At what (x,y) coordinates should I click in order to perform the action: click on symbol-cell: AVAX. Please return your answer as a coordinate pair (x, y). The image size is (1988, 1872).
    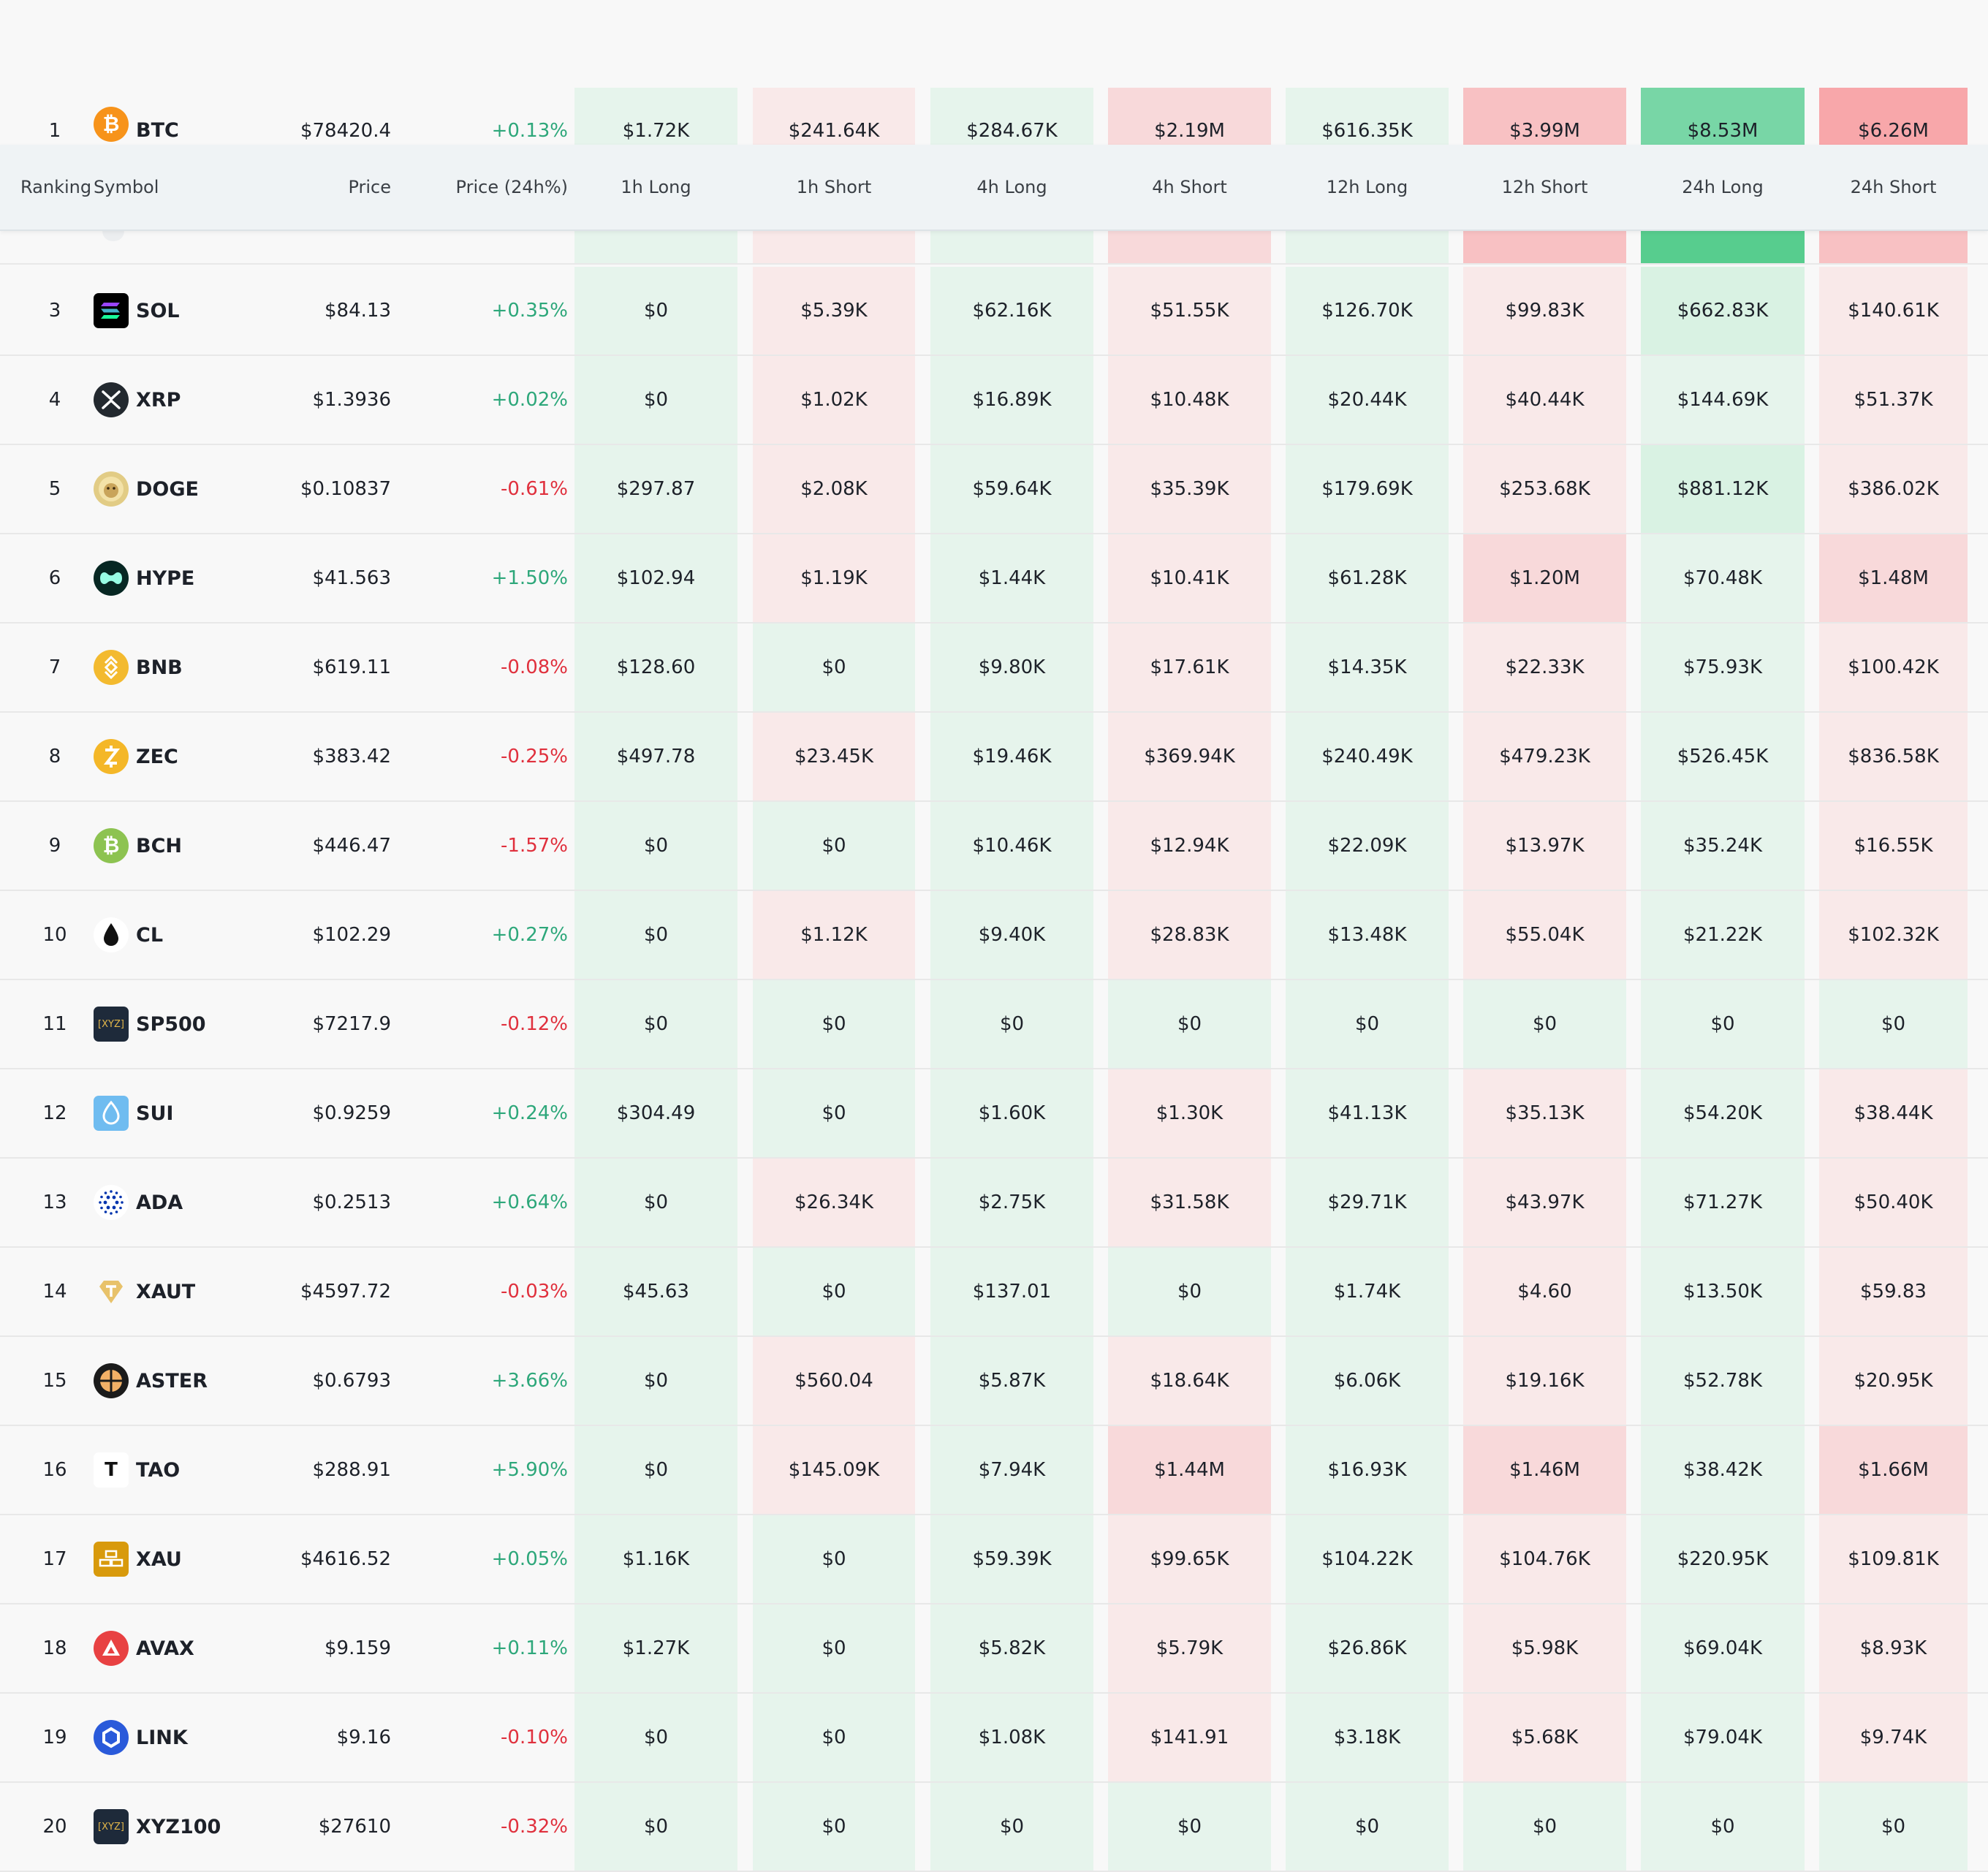
    Looking at the image, I should click on (178, 1648).